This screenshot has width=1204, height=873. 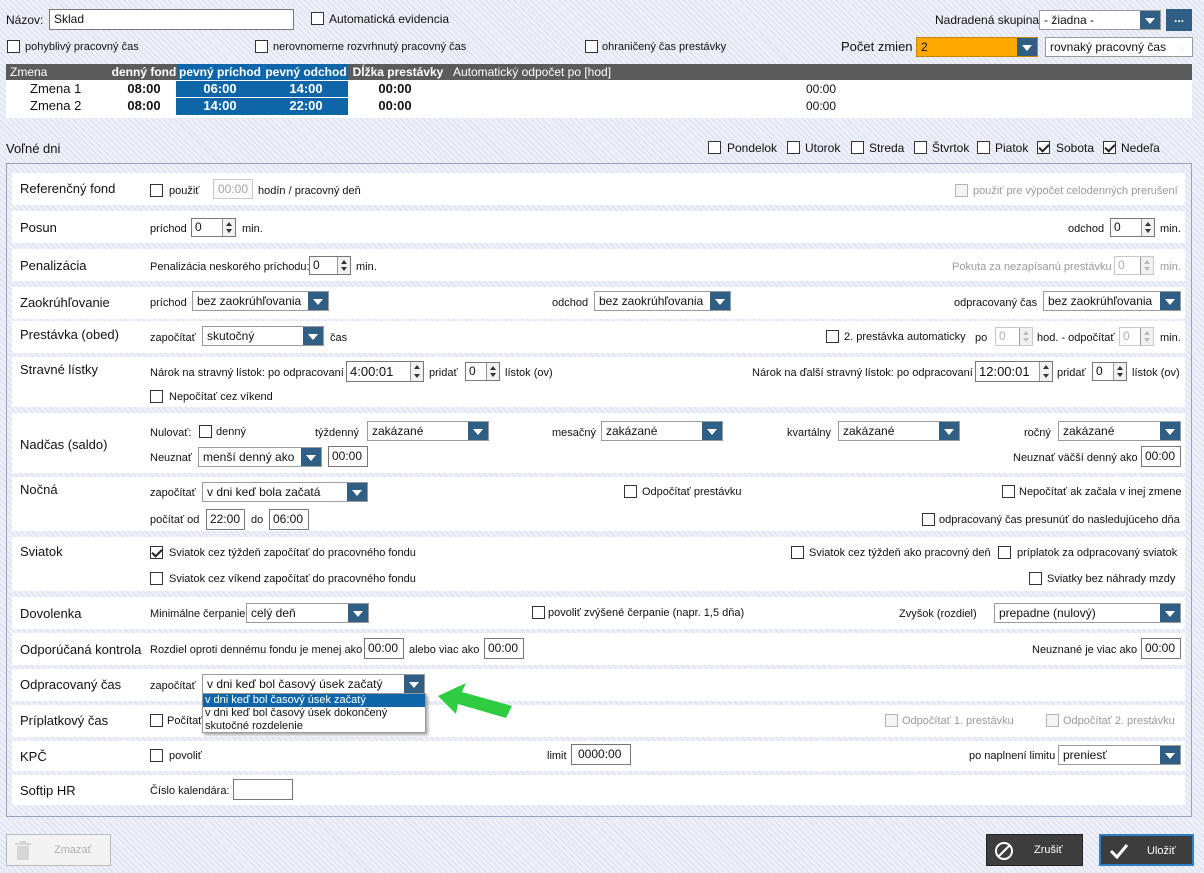 I want to click on green-arrow-icon, so click(x=475, y=700).